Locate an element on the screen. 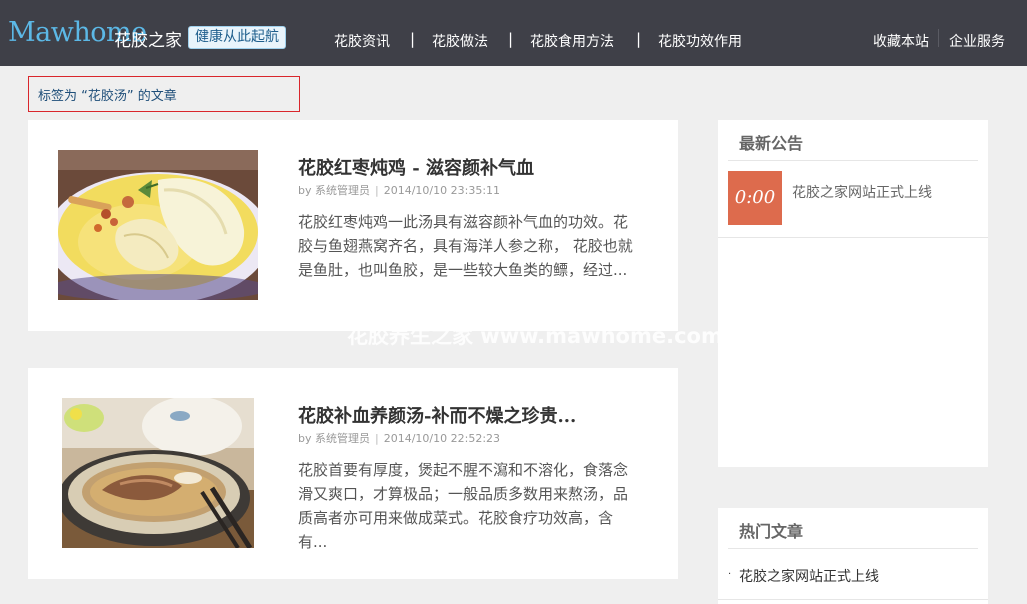  tag-heading-box: 标签为 “花胶汤” 的文章 is located at coordinates (164, 94).